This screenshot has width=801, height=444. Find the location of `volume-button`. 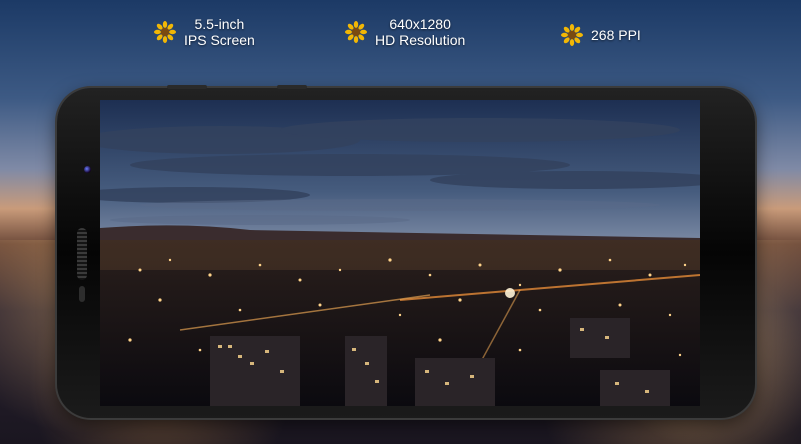

volume-button is located at coordinates (187, 87).